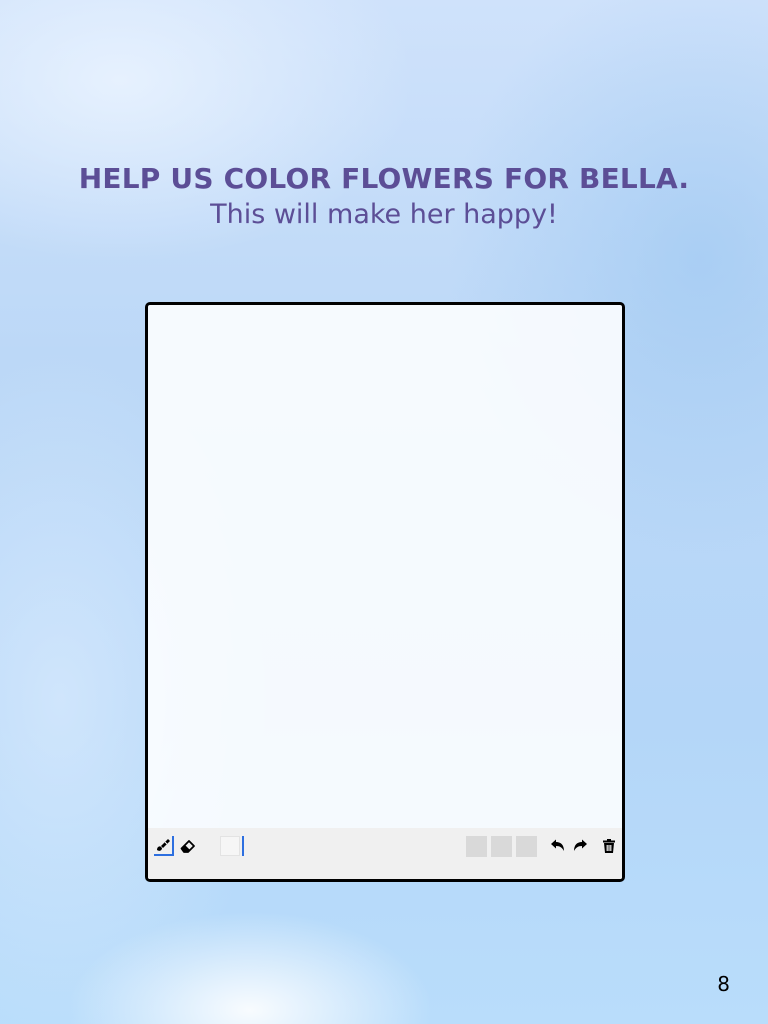 The height and width of the screenshot is (1024, 768). I want to click on page-subtitle: This will make her happy!, so click(384, 214).